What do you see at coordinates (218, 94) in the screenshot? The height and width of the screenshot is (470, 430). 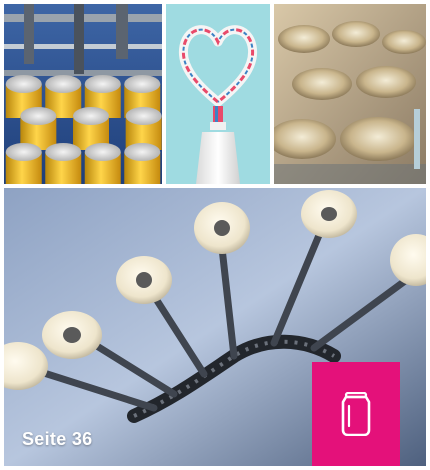 I see `toothpaste-heart-photo` at bounding box center [218, 94].